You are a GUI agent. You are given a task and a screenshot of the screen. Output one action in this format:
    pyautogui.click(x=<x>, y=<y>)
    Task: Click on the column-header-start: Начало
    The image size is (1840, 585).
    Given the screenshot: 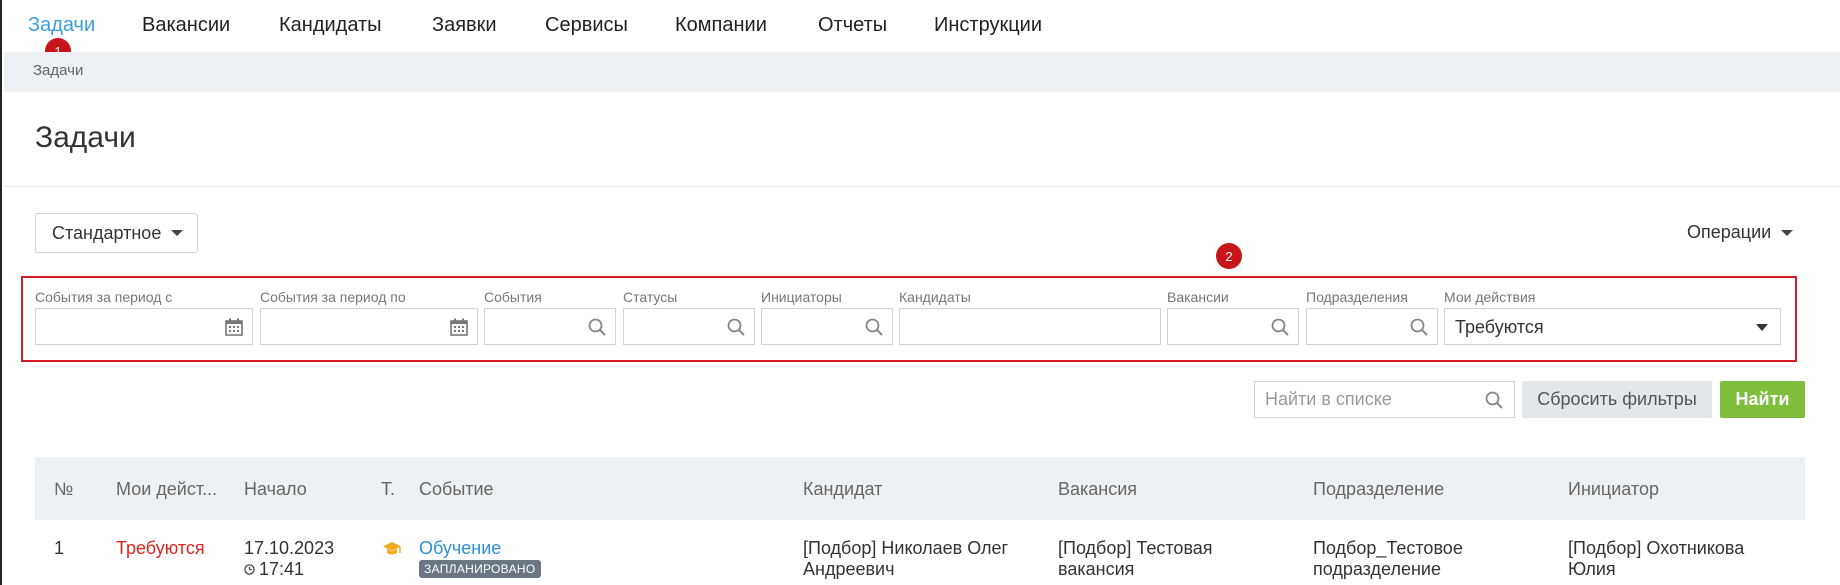 What is the action you would take?
    pyautogui.click(x=275, y=489)
    